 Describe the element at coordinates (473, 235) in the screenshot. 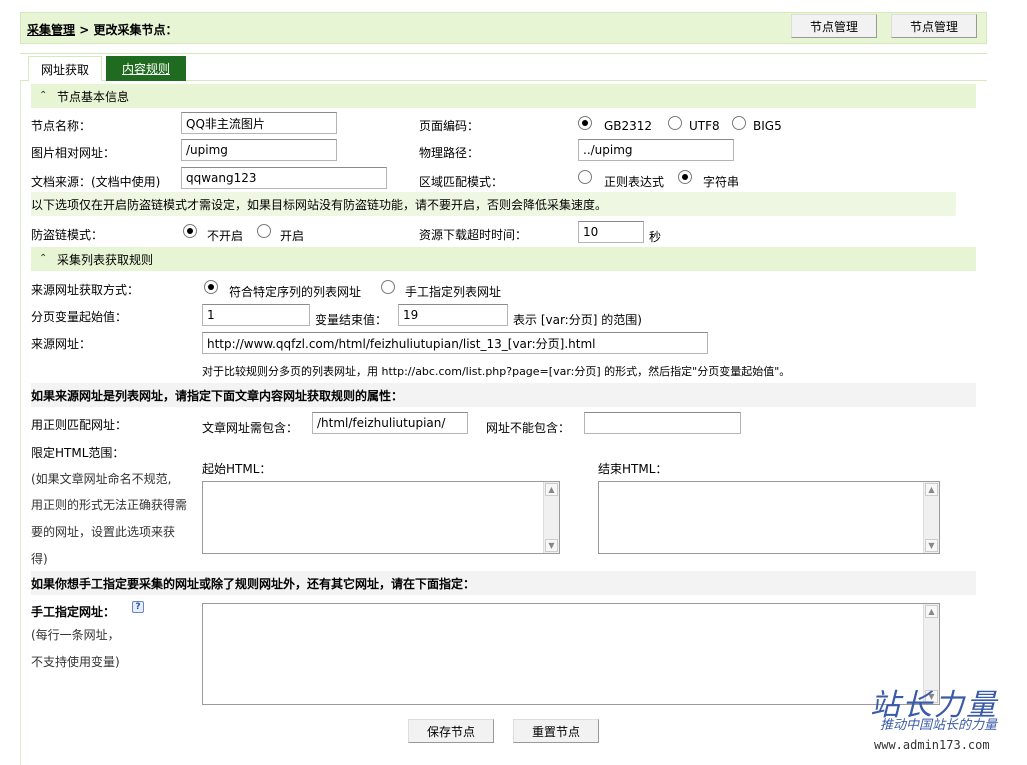

I see `timeout-label: 资源下载超时时间：` at that location.